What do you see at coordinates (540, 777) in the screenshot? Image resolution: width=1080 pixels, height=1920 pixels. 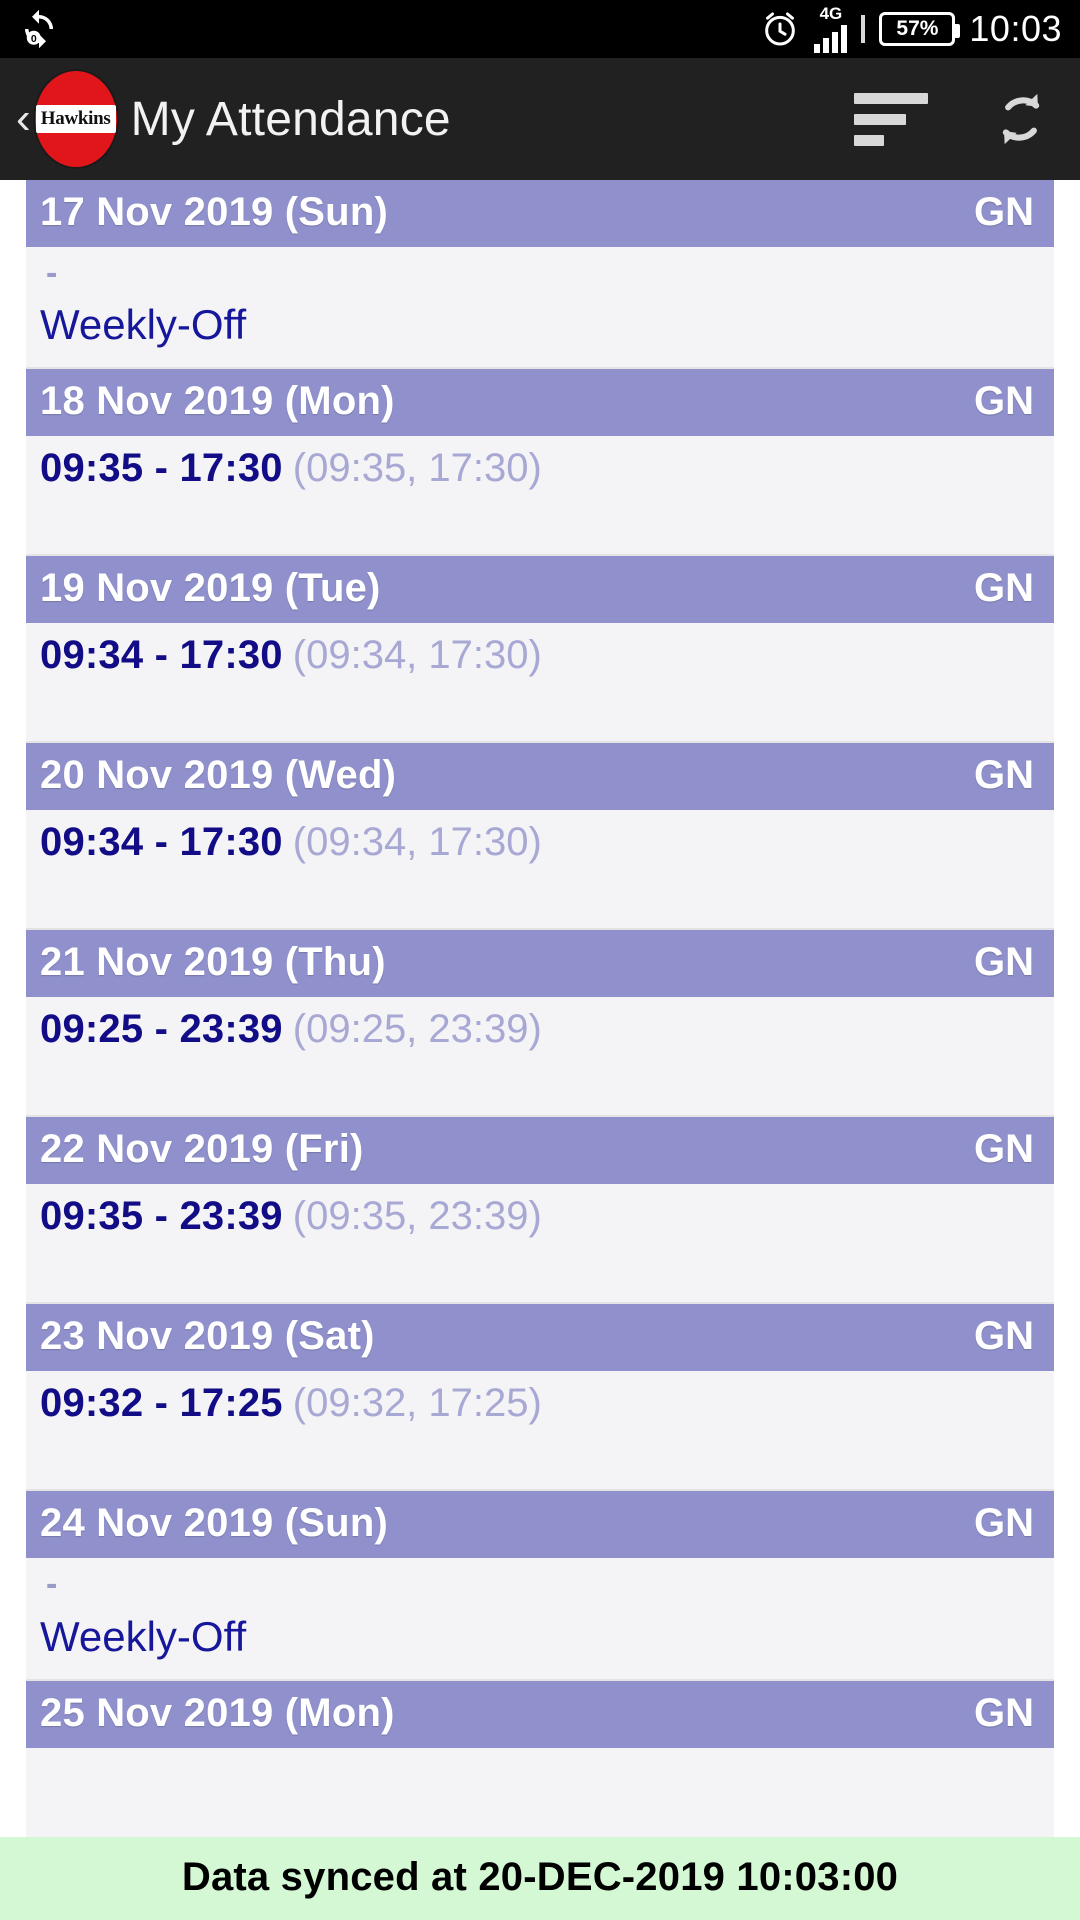 I see `record-header: 20 Nov 2019 (Wed) GN` at bounding box center [540, 777].